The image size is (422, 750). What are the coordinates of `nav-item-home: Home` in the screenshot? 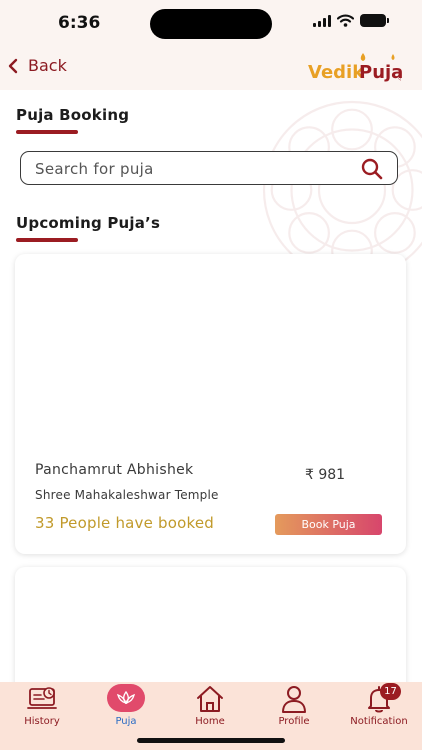 It's located at (210, 705).